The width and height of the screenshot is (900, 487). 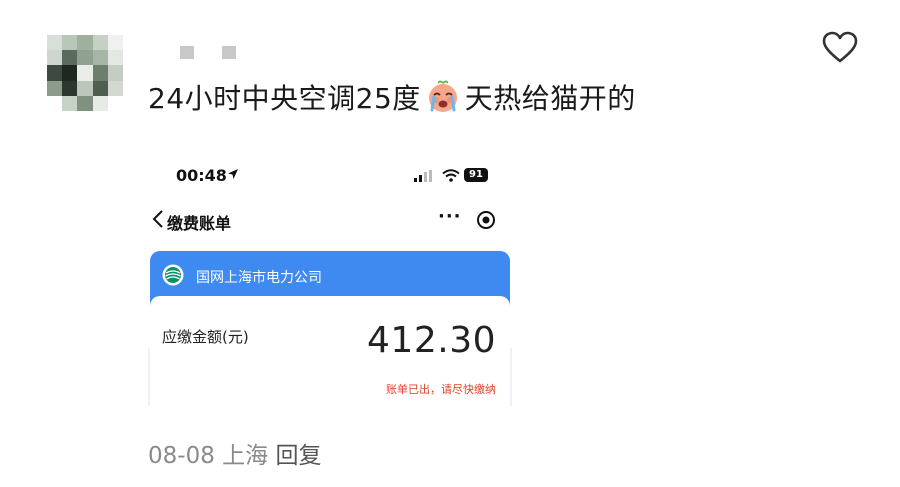 What do you see at coordinates (284, 98) in the screenshot?
I see `comment-text-part1: 24小时中央空调25度` at bounding box center [284, 98].